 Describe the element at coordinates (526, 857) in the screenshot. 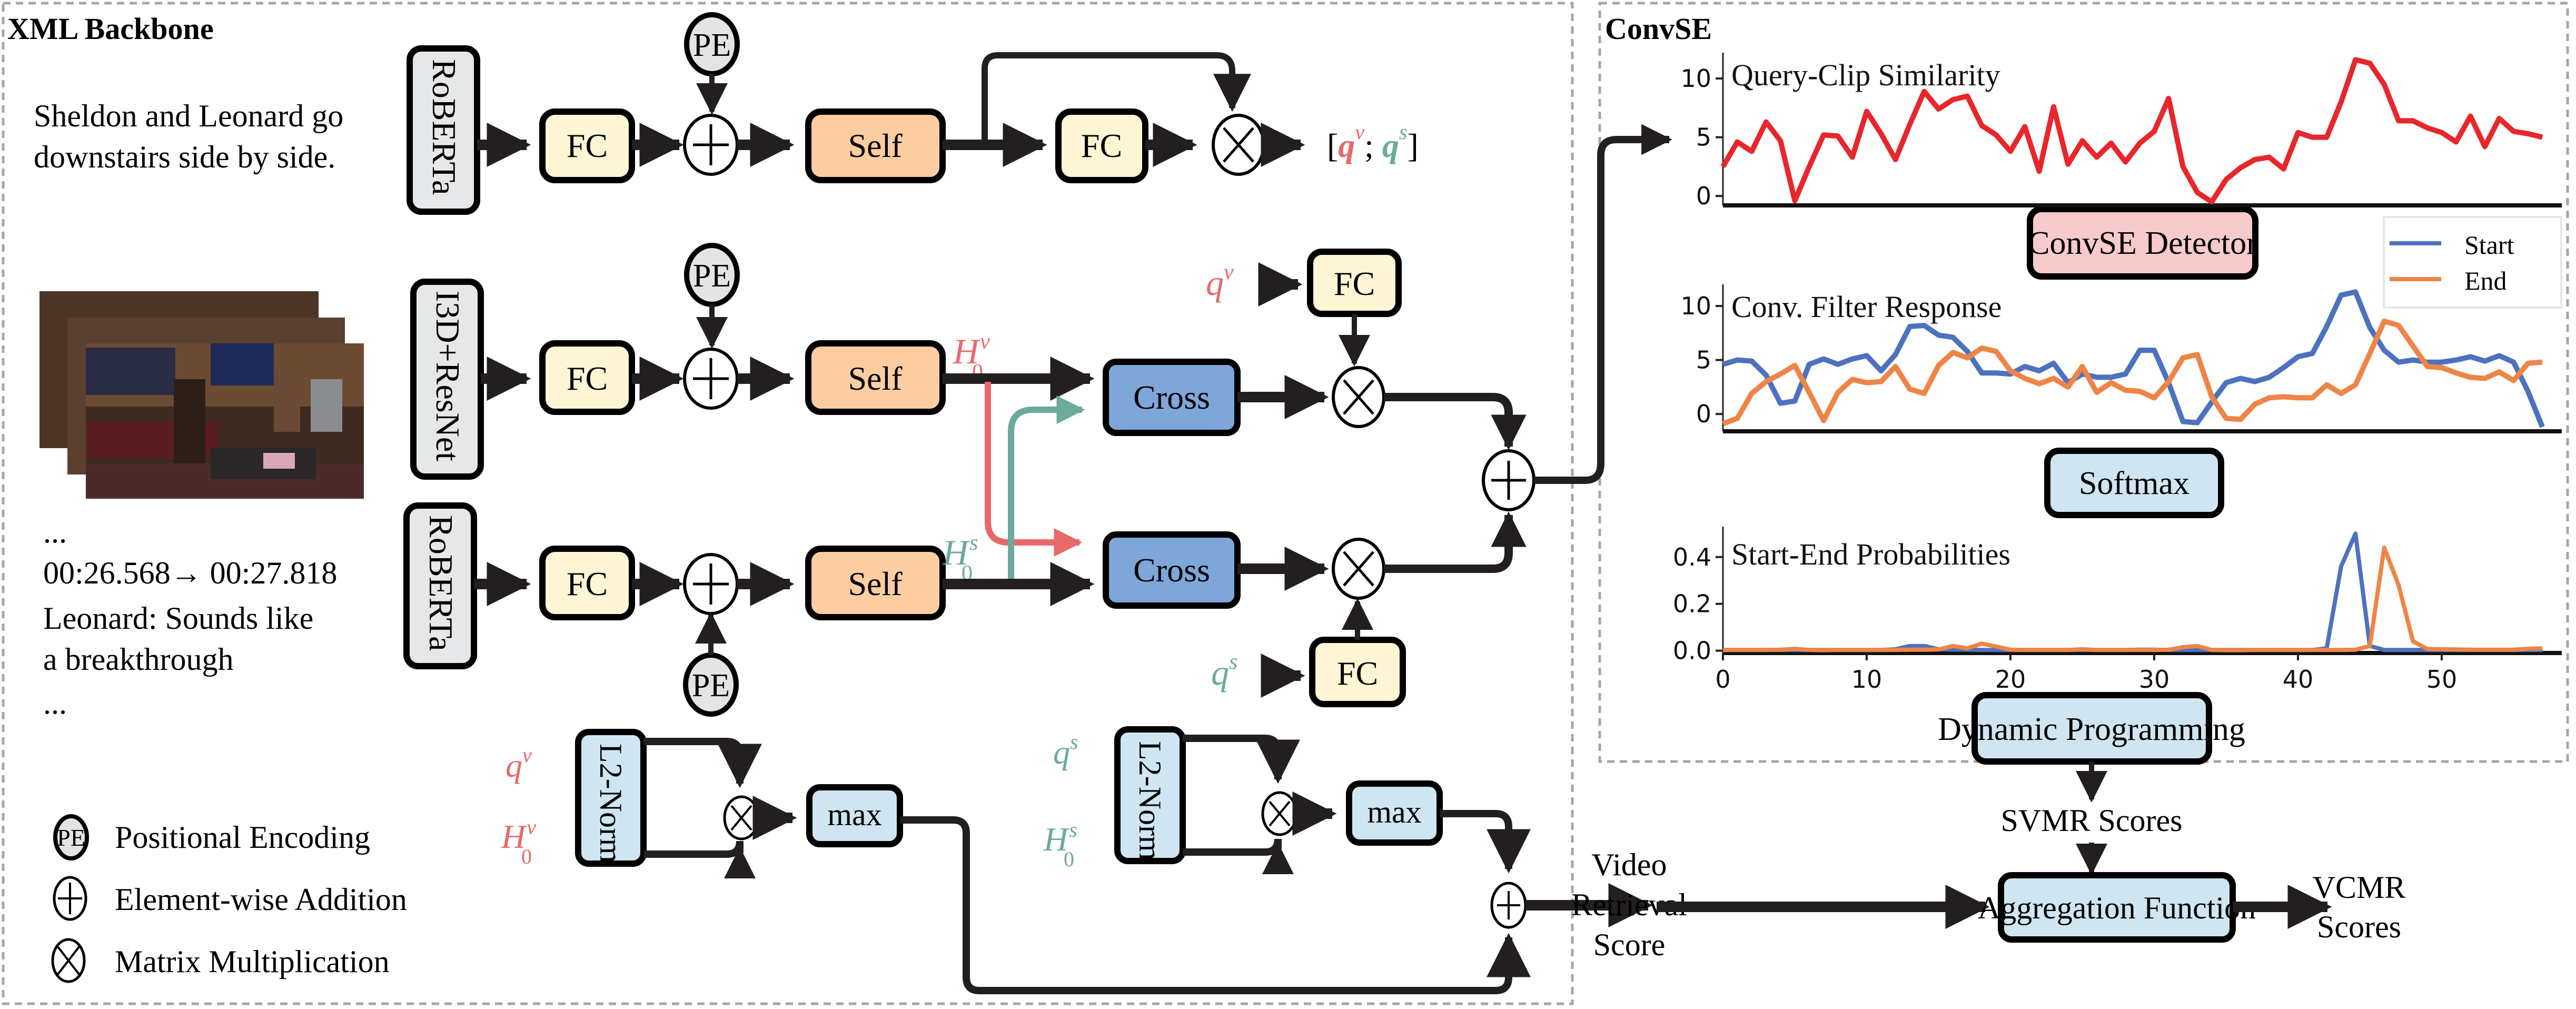

I see `svg-text: 0` at that location.